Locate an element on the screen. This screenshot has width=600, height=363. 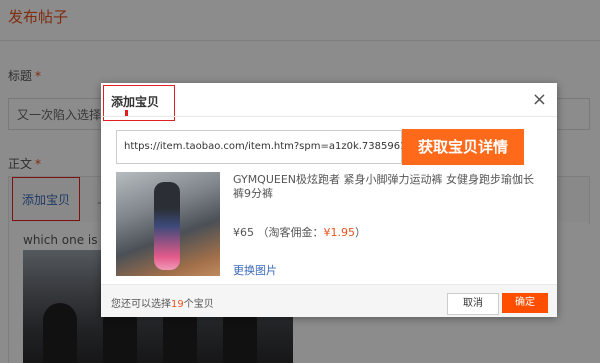
change-image-link: 更换图片 is located at coordinates (255, 270).